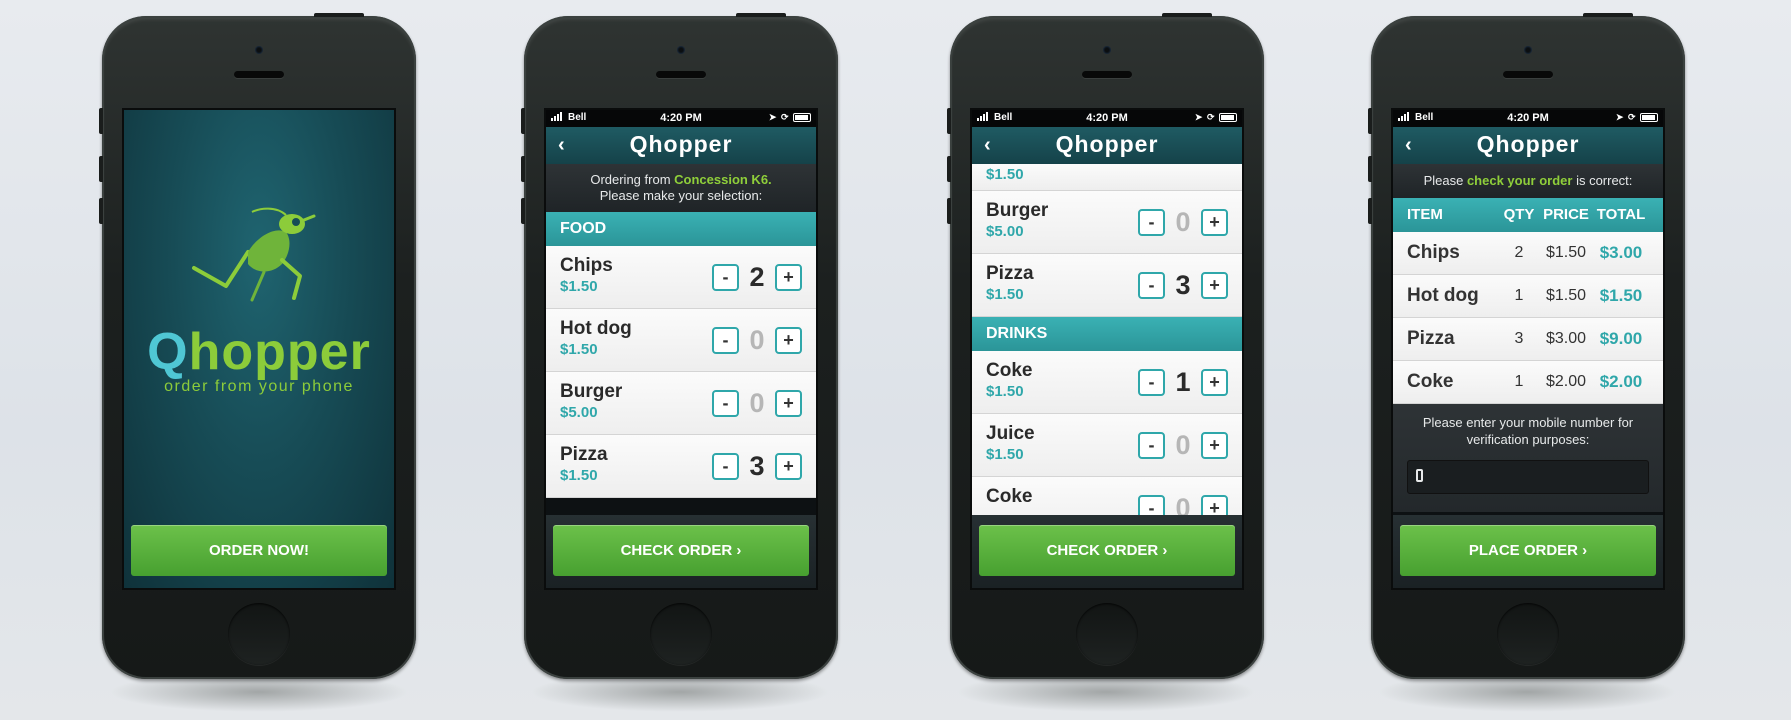 The image size is (1791, 720). I want to click on item-name: Burger, so click(1017, 210).